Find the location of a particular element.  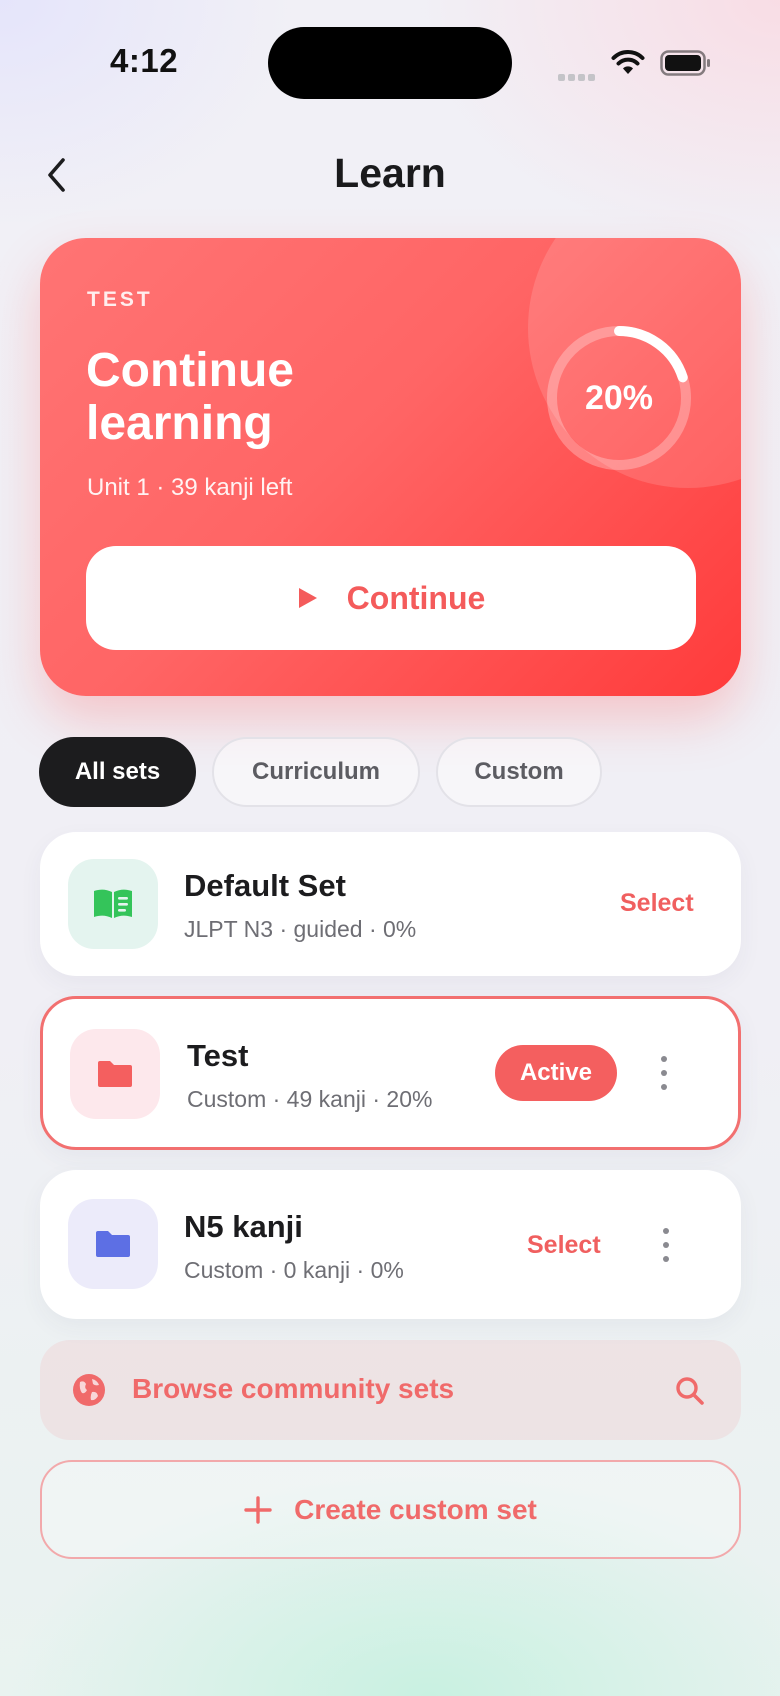

cellular-signal-icon is located at coordinates (578, 74).